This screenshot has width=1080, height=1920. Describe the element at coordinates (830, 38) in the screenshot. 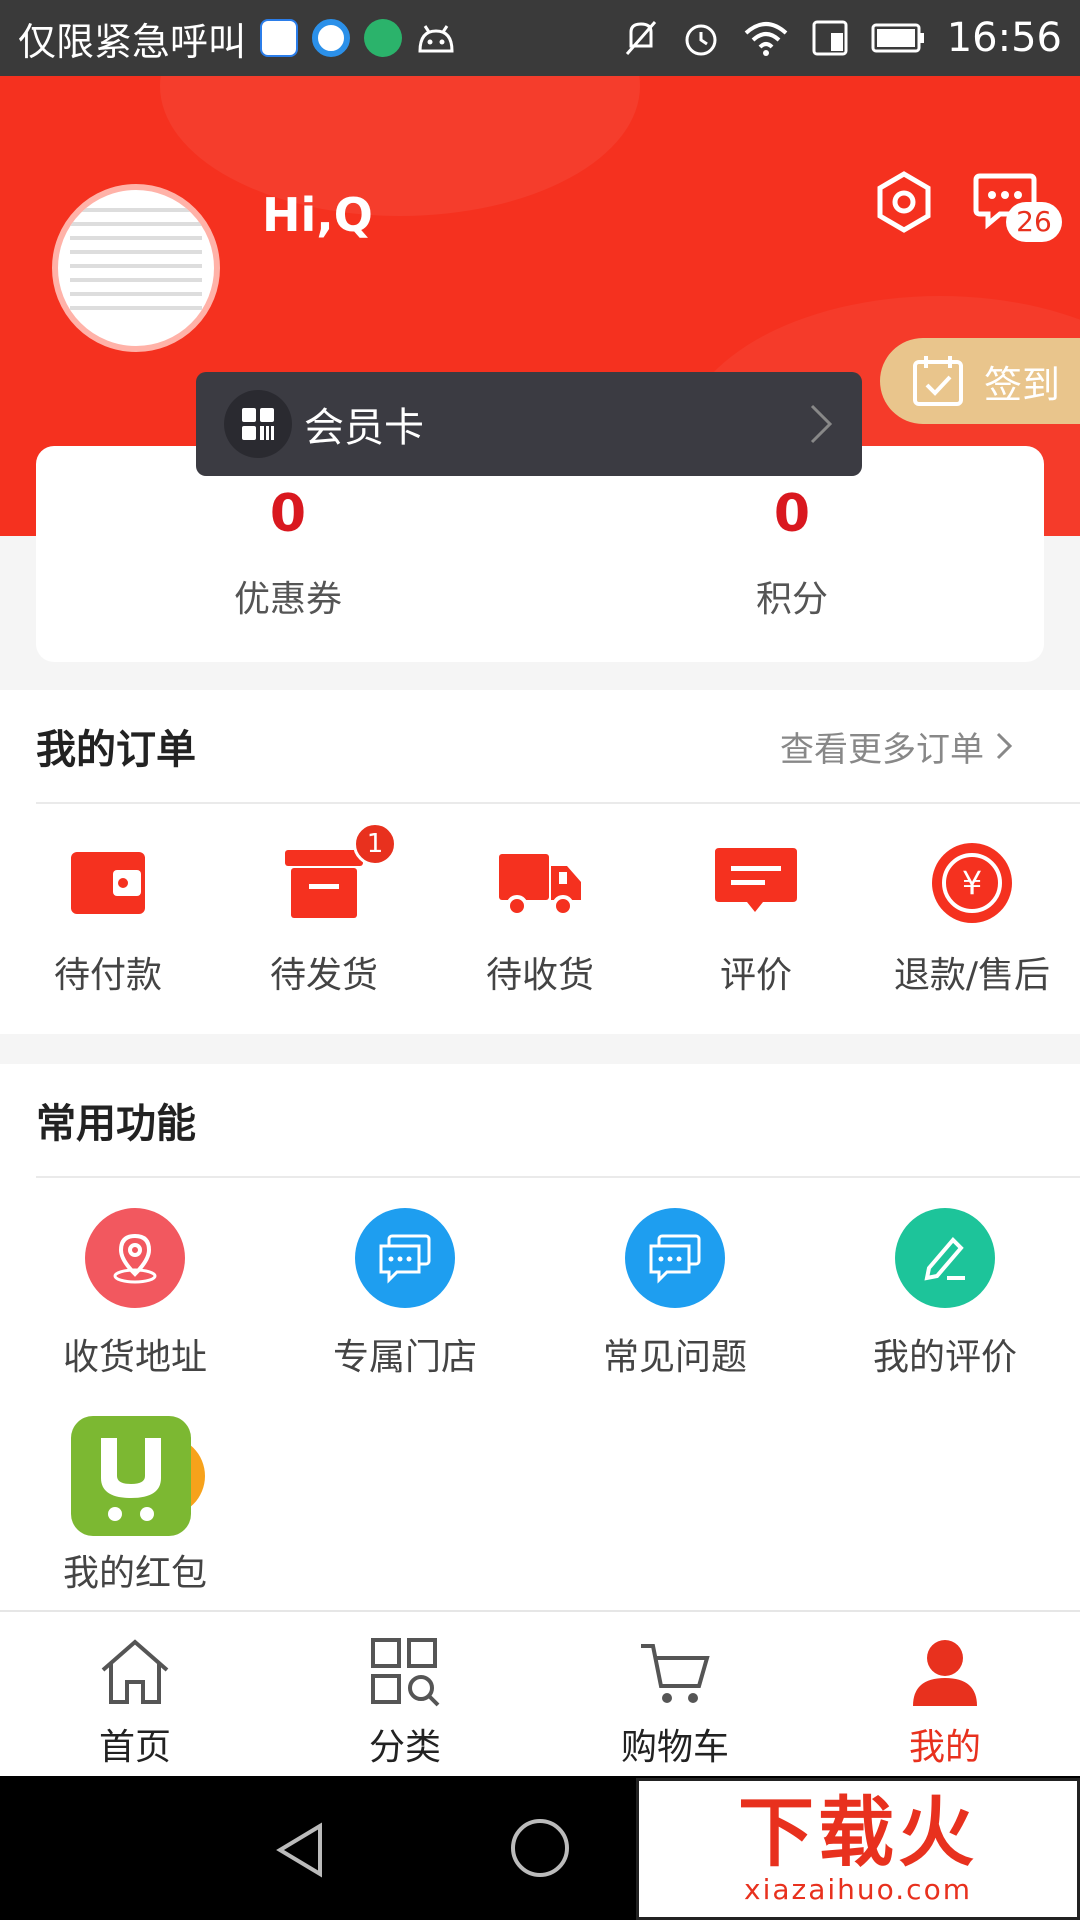

I see `sim-icon` at that location.